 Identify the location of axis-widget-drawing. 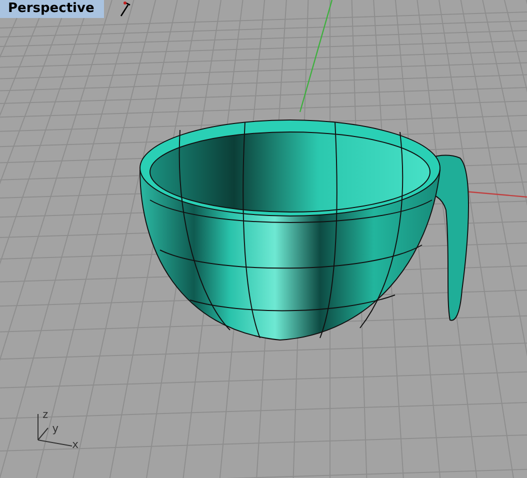
(55, 430).